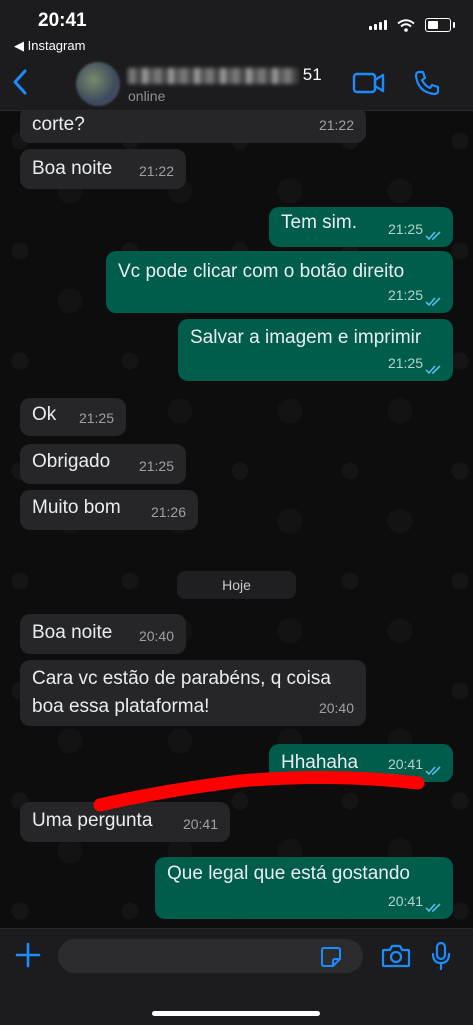 The height and width of the screenshot is (1025, 473). I want to click on contact-name-suffix: 51, so click(312, 74).